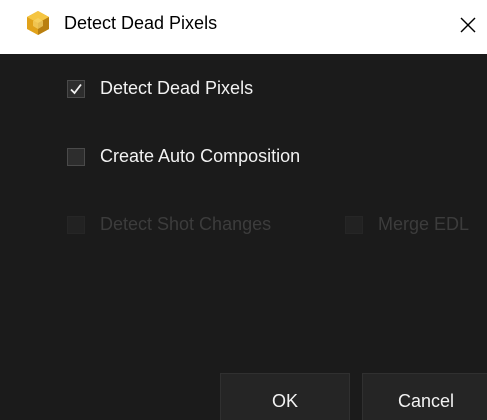 This screenshot has height=420, width=487. Describe the element at coordinates (76, 156) in the screenshot. I see `create-auto-composition-checkbox` at that location.